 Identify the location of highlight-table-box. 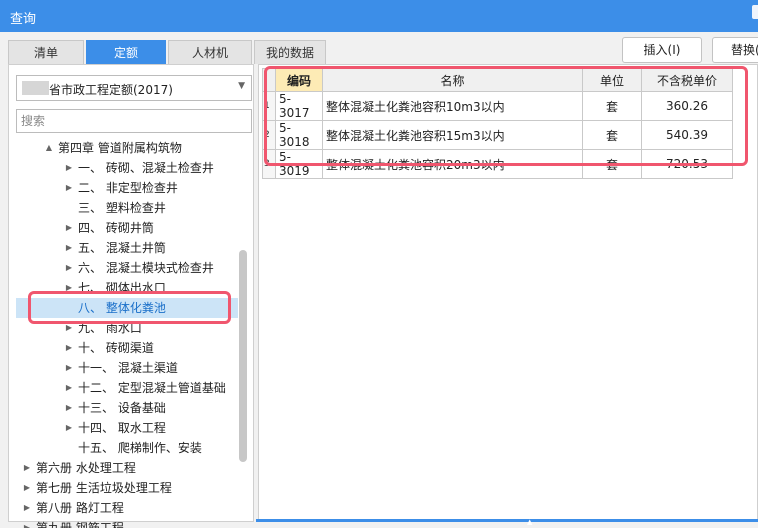
(506, 116).